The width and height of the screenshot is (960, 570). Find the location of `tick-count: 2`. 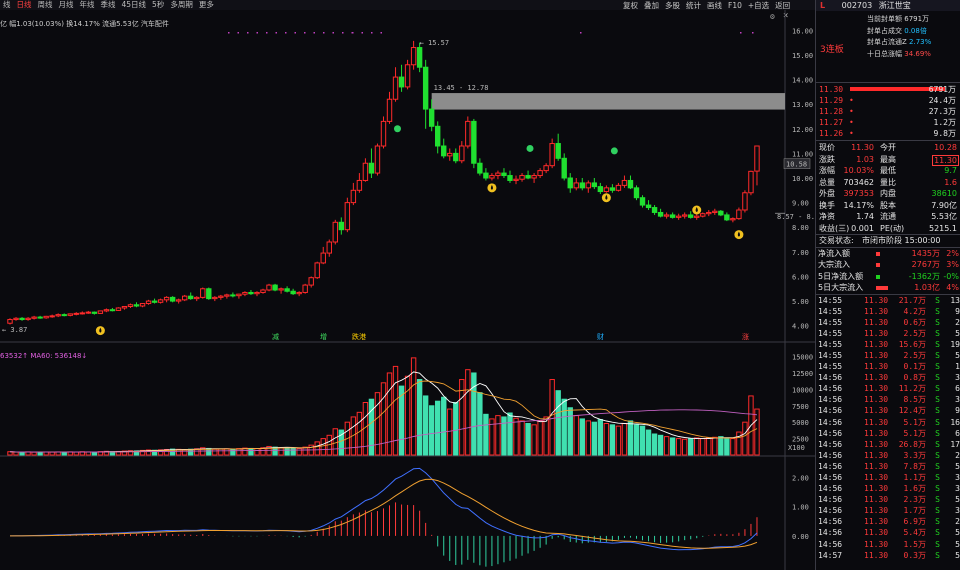

tick-count: 2 is located at coordinates (957, 455).